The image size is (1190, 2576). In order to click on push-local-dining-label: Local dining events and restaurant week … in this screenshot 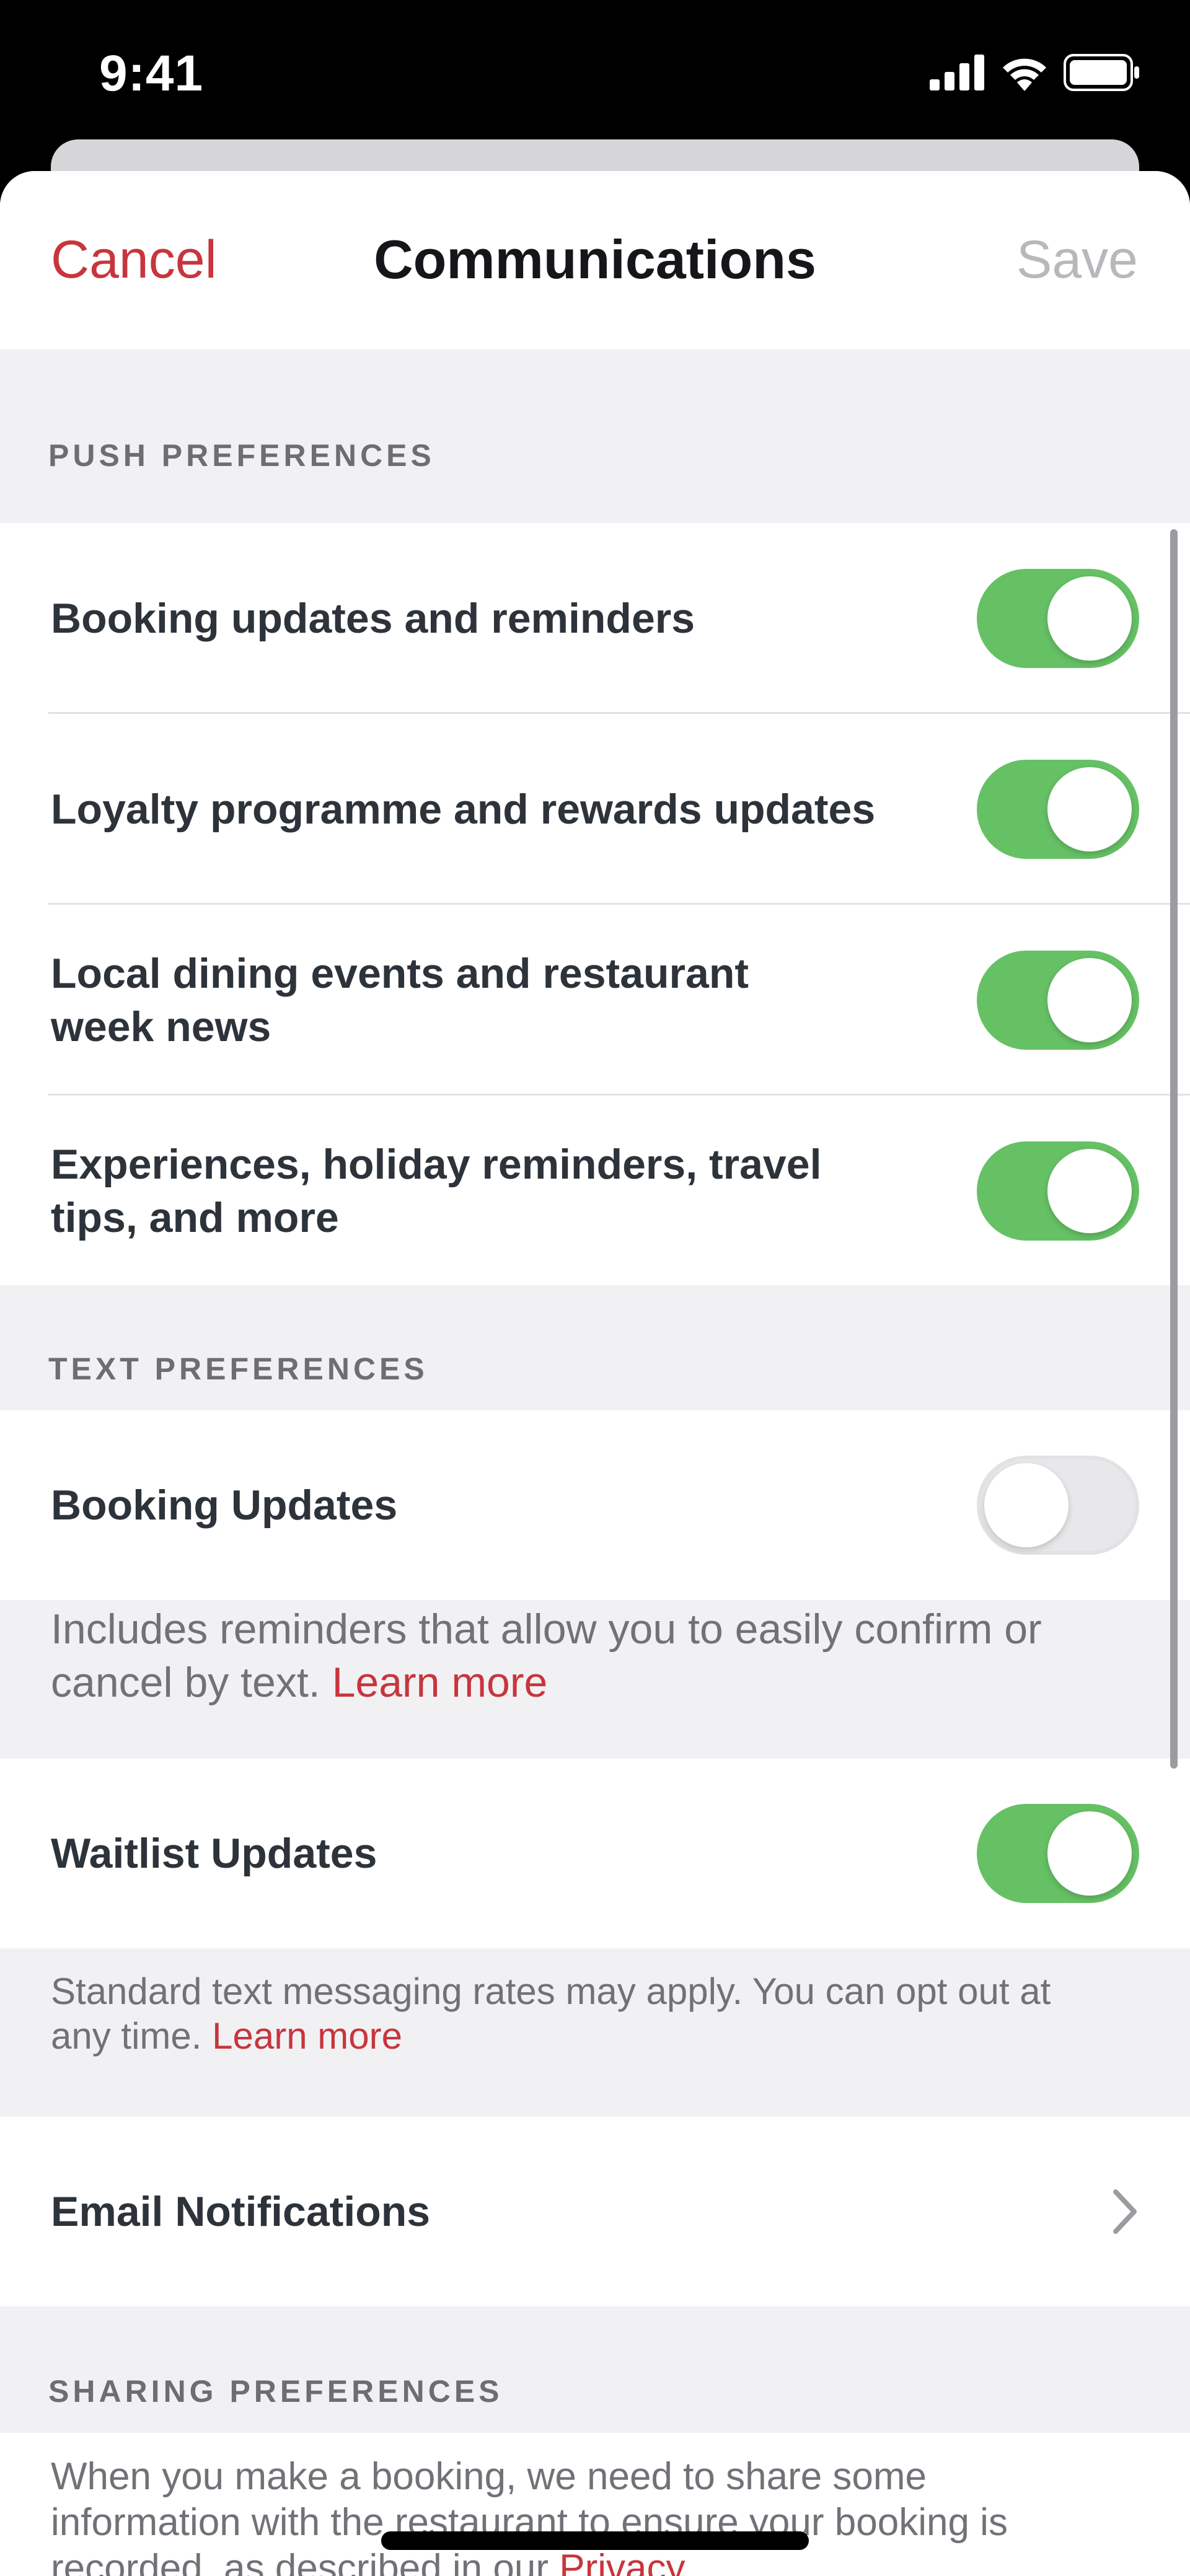, I will do `click(400, 1000)`.